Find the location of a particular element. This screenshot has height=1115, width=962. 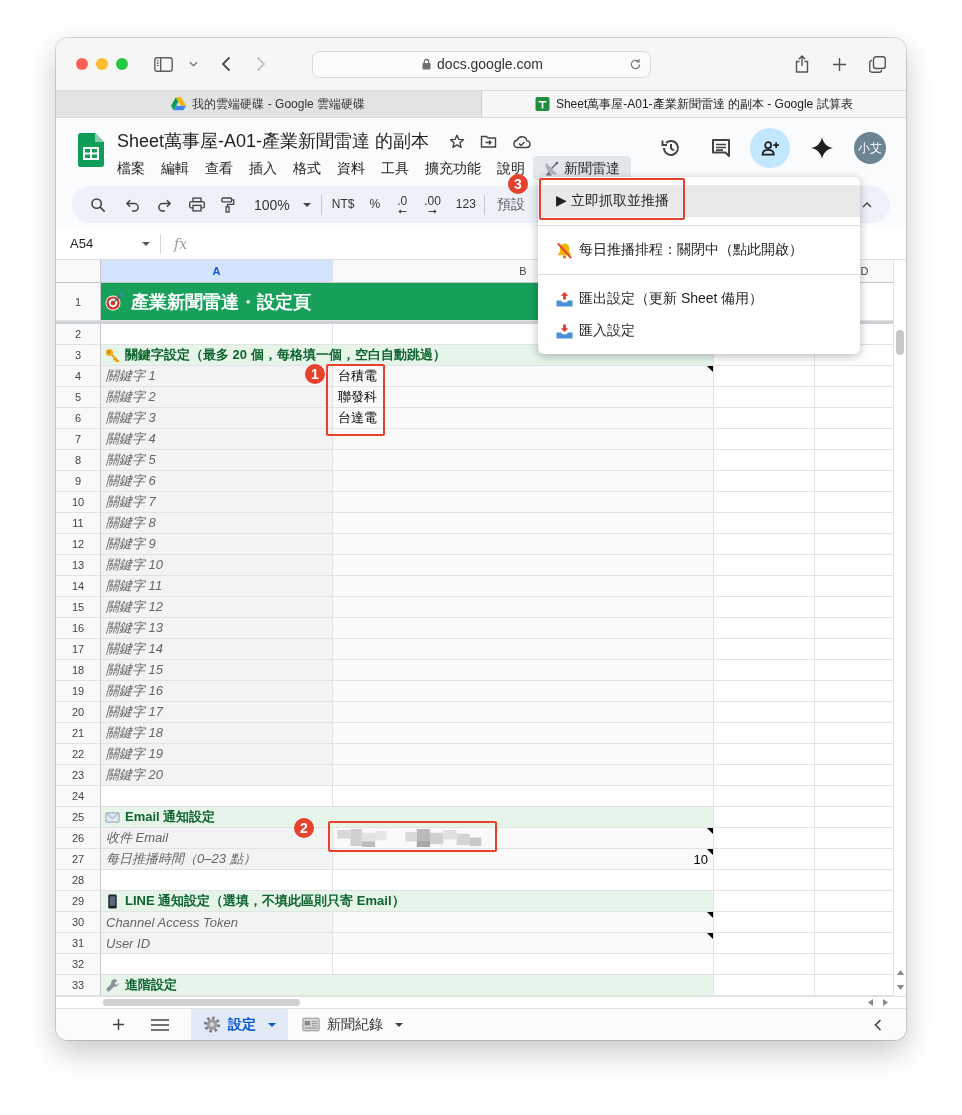

row-header: 6 is located at coordinates (78, 418).